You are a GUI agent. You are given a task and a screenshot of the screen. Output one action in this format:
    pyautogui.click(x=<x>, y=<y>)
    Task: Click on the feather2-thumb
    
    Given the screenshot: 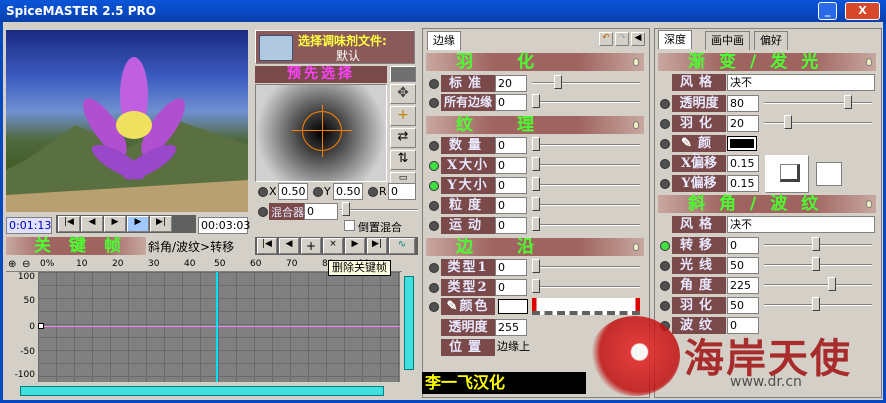 What is the action you would take?
    pyautogui.click(x=816, y=304)
    